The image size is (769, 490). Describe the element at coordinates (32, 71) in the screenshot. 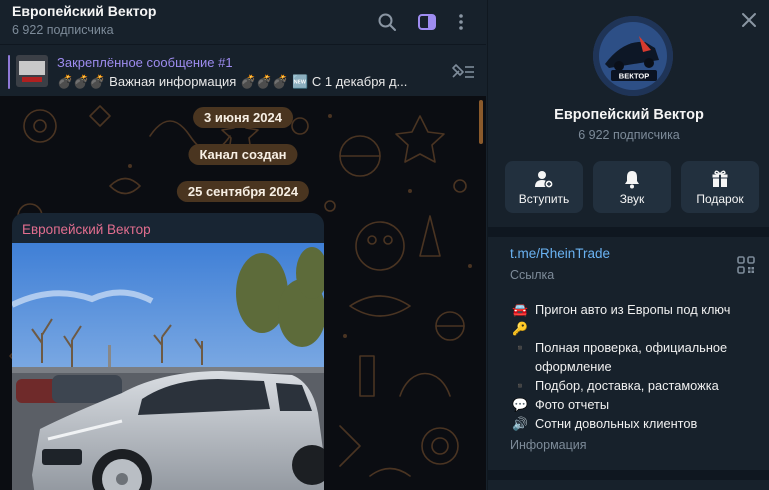

I see `pinned-thumbnail` at that location.